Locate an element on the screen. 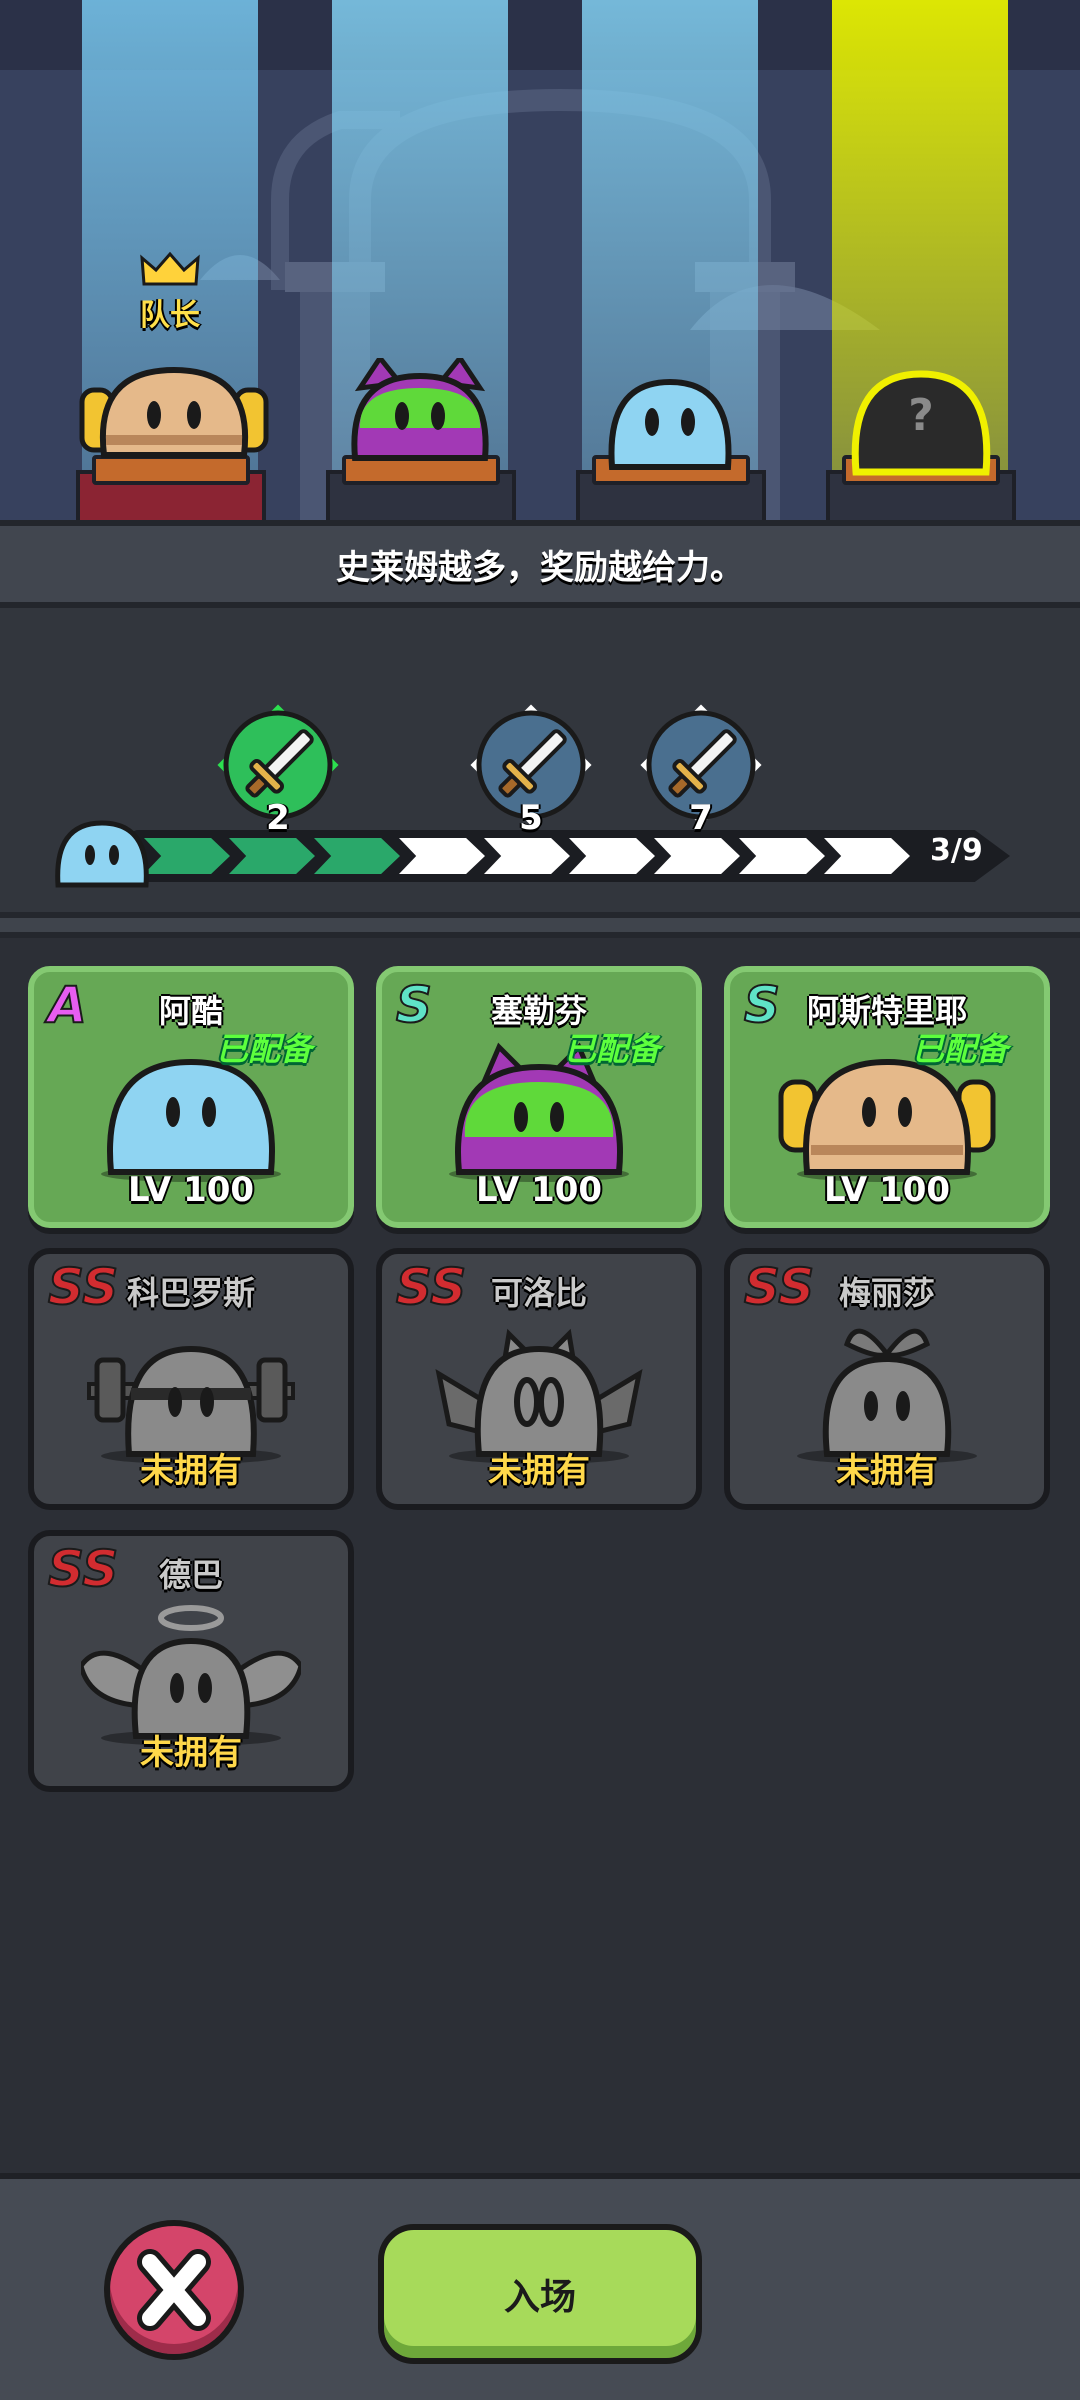 The image size is (1080, 2400). section-divider is located at coordinates (540, 925).